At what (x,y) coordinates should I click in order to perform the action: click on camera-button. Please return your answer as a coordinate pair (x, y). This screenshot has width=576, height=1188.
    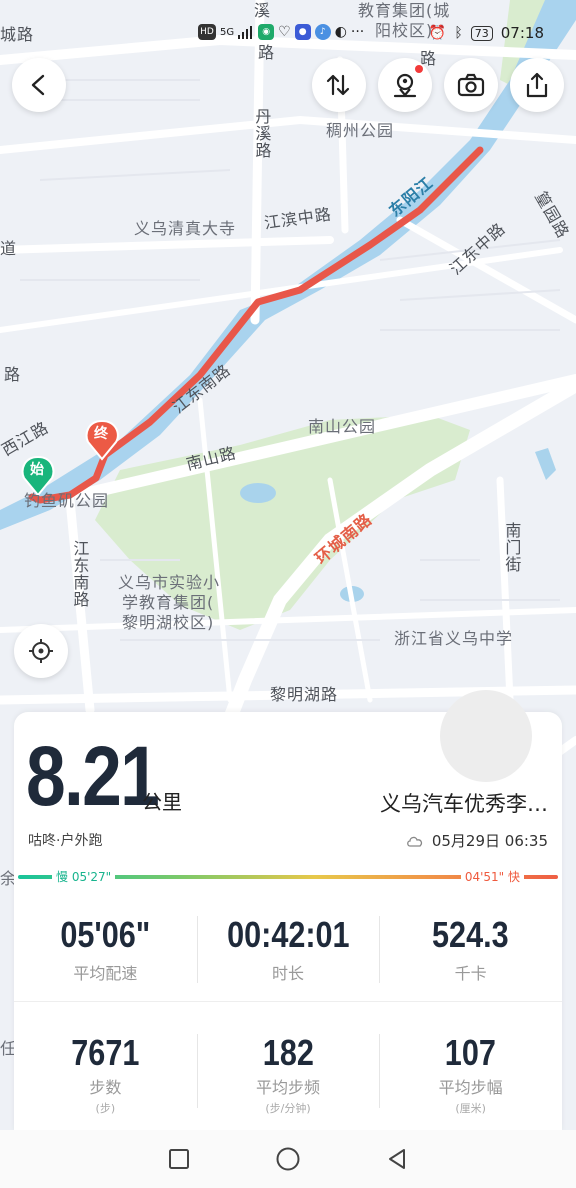
    Looking at the image, I should click on (471, 85).